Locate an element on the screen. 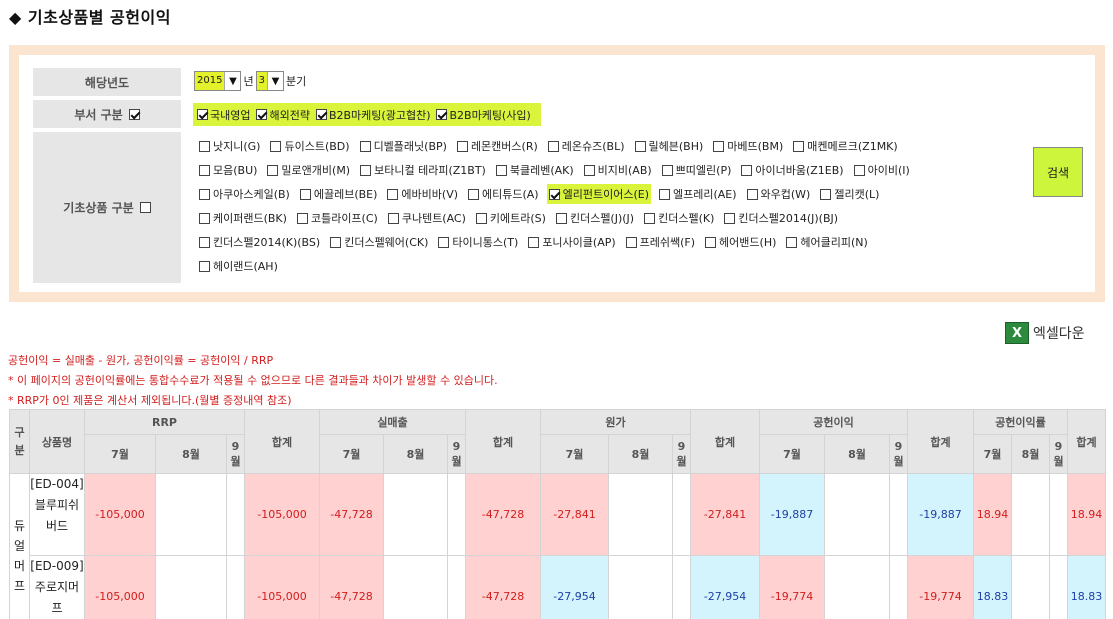 The image size is (1113, 619). product-item: 에끌레브(BE) is located at coordinates (339, 194).